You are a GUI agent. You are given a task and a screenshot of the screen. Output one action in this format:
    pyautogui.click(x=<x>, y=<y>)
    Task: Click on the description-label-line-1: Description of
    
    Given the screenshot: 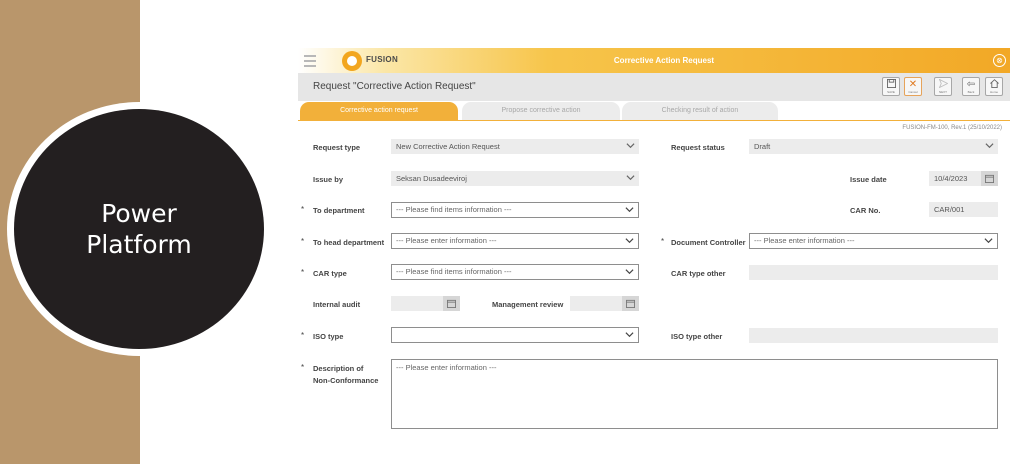 What is the action you would take?
    pyautogui.click(x=338, y=368)
    